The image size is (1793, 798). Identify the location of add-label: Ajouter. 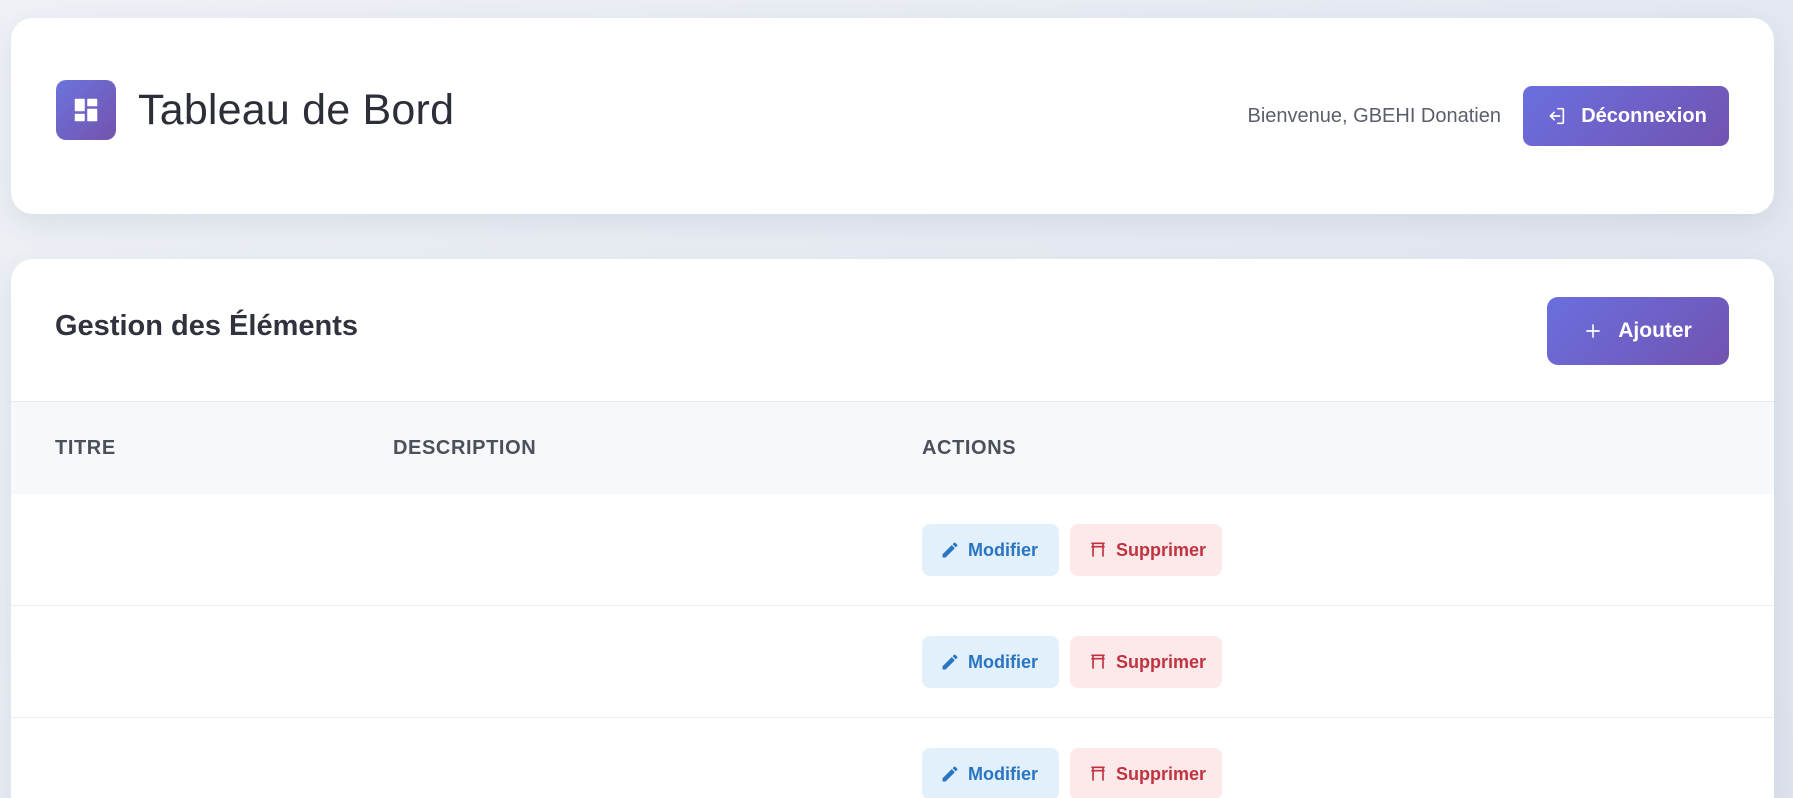
(1655, 330).